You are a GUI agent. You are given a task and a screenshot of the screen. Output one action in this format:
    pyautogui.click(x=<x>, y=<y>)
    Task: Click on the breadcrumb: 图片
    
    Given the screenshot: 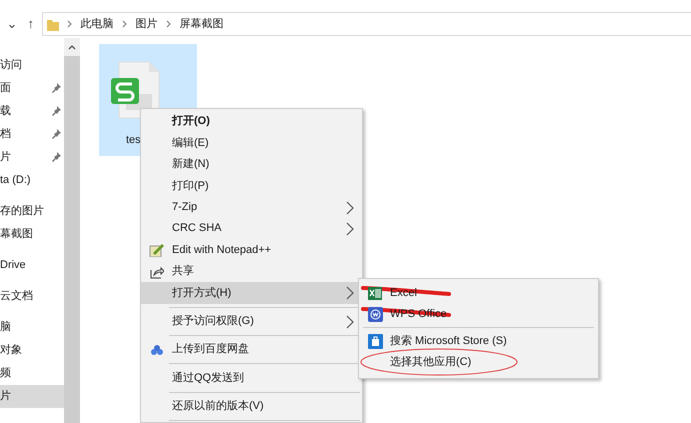 What is the action you would take?
    pyautogui.click(x=147, y=24)
    